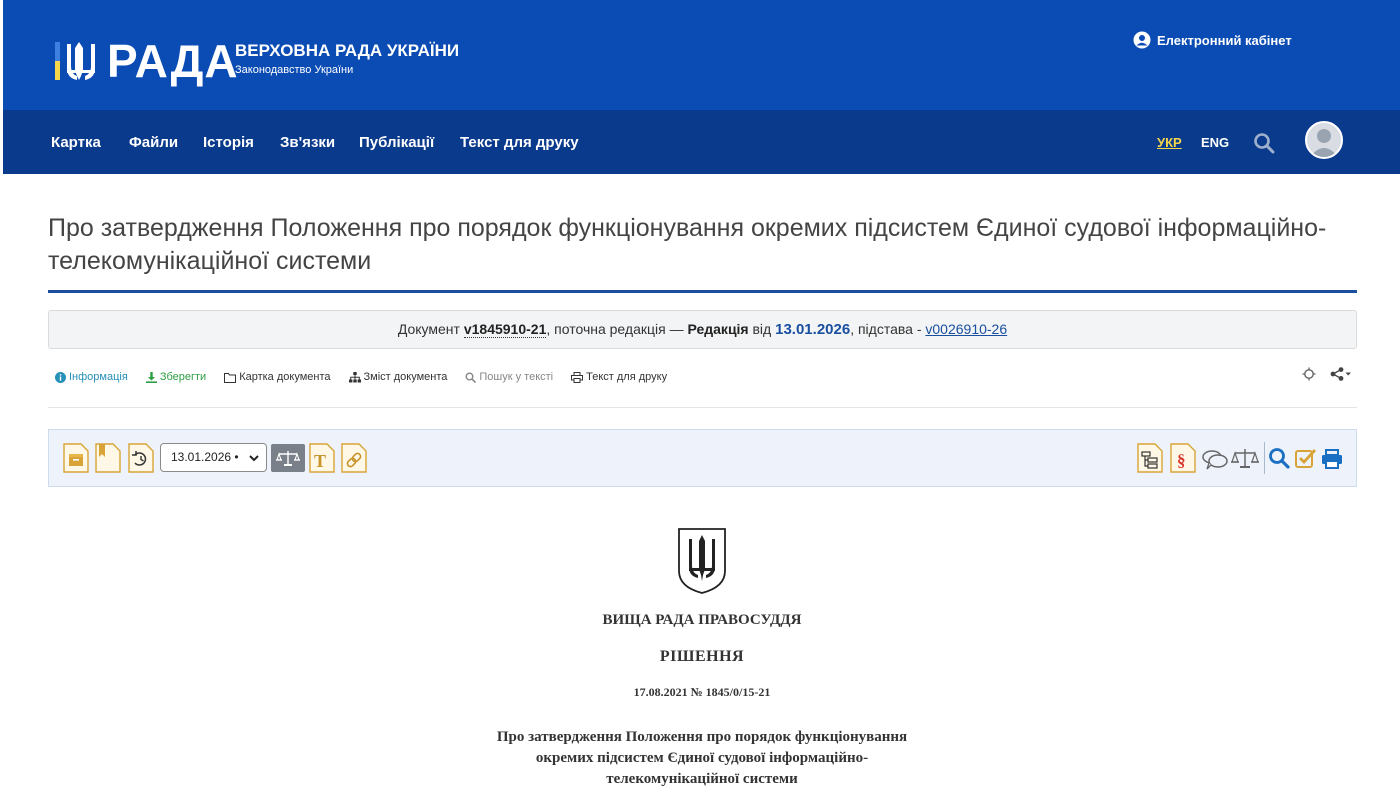 The height and width of the screenshot is (801, 1400). I want to click on nav-item-print-text: Текст для друку, so click(519, 143).